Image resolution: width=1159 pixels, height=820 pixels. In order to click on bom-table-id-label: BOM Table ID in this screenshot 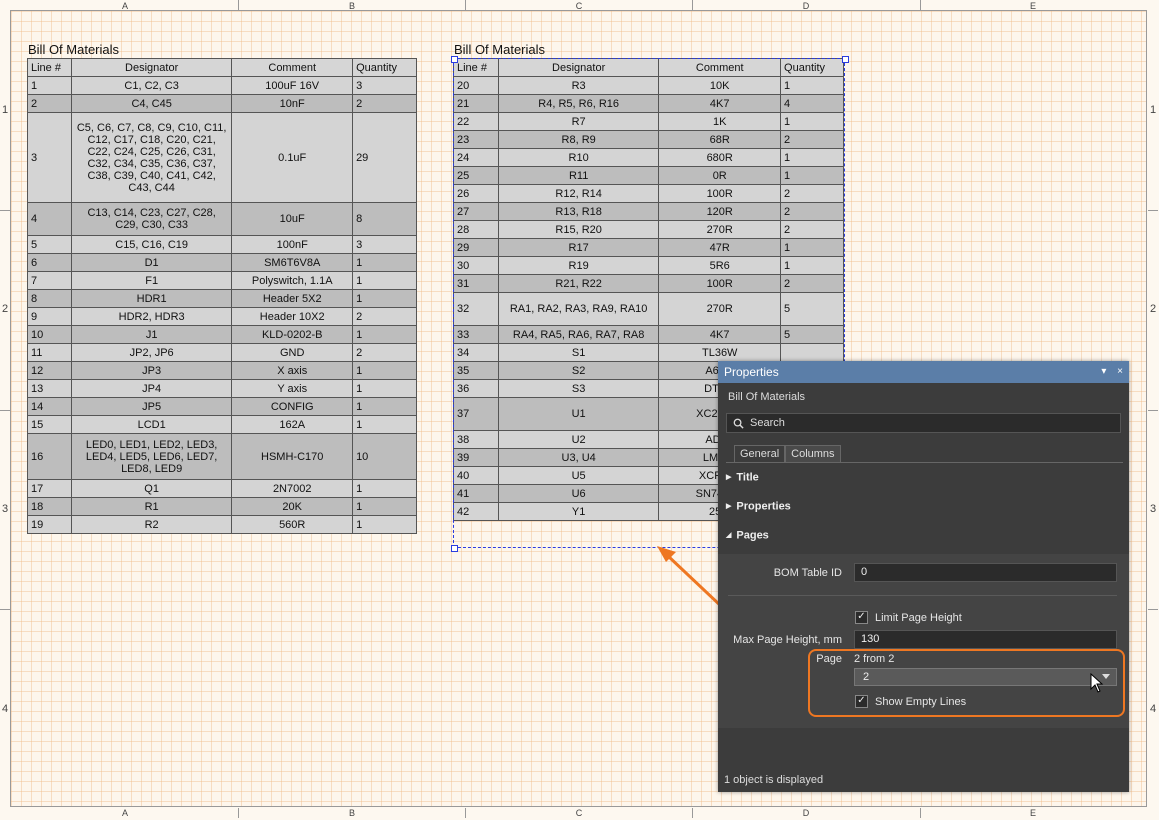, I will do `click(807, 573)`.